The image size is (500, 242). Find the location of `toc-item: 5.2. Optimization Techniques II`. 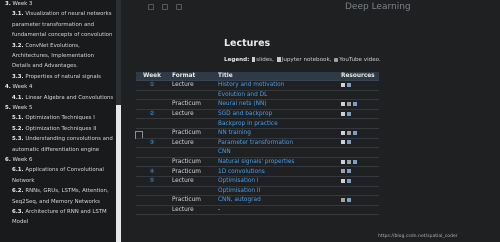

toc-item: 5.2. Optimization Techniques II is located at coordinates (54, 129).